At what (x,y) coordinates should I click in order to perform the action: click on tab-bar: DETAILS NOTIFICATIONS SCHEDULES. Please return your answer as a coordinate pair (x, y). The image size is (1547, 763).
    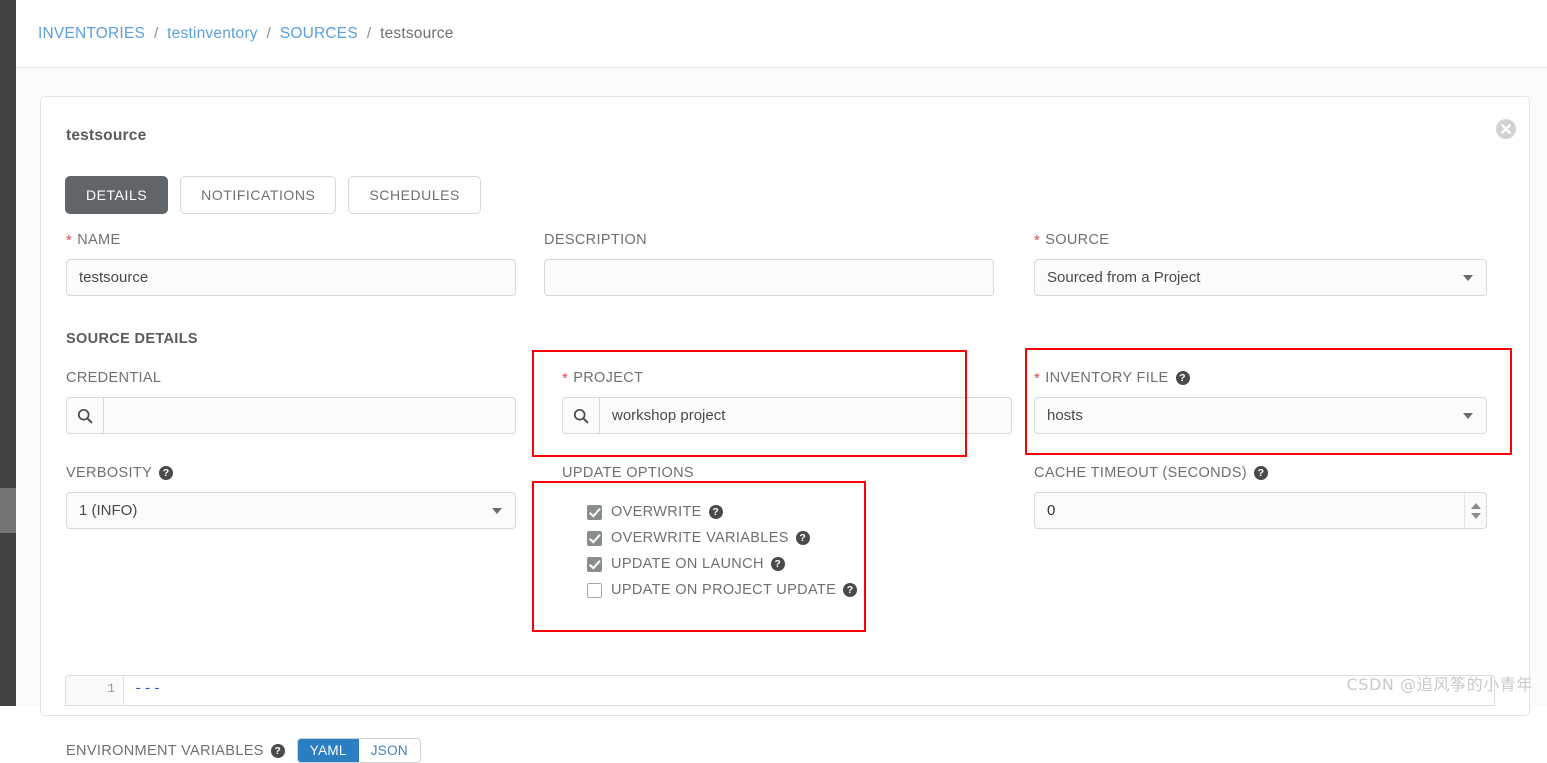
    Looking at the image, I should click on (273, 195).